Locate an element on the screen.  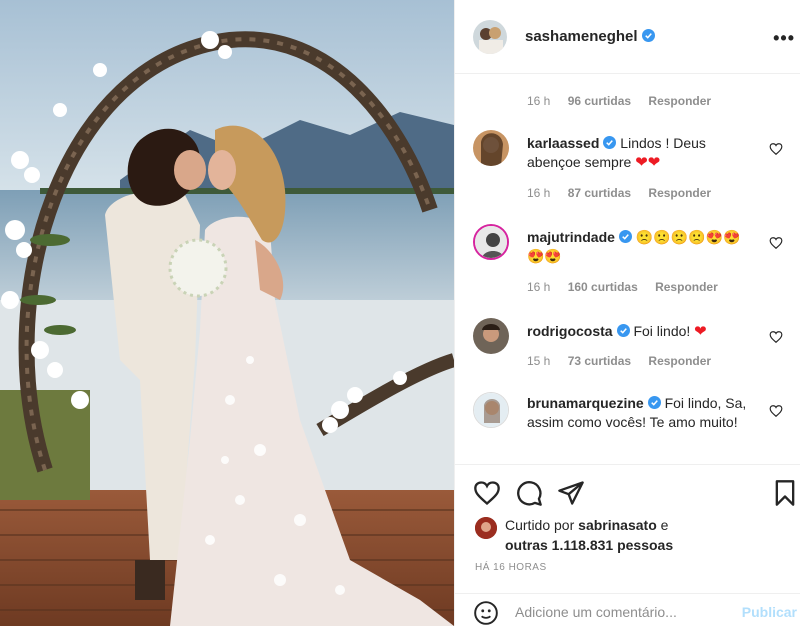
comment-likes: 73 curtidas is located at coordinates (599, 361).